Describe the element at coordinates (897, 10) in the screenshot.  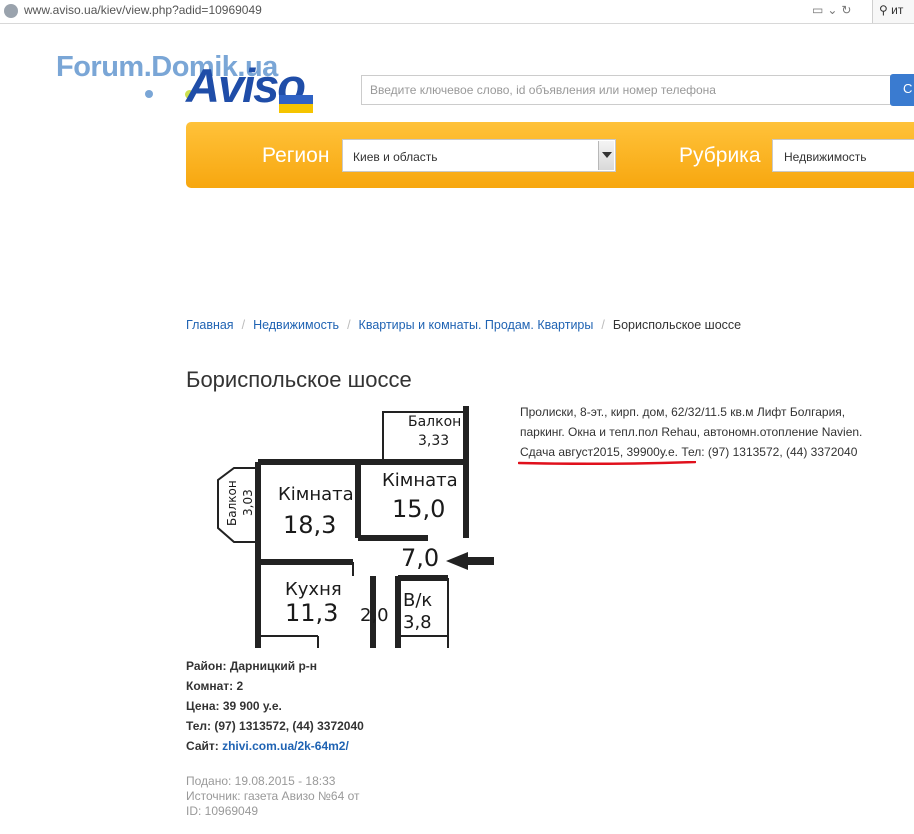
I see `browser-search-value: ит` at that location.